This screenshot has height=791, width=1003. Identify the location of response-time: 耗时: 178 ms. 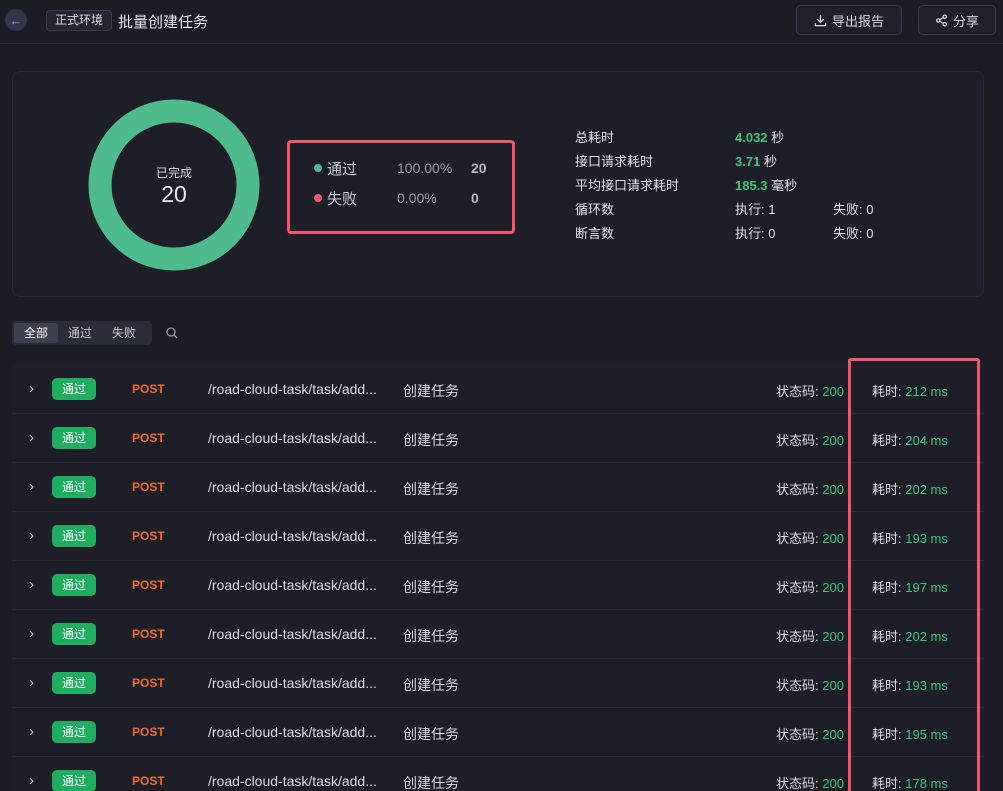
(910, 783).